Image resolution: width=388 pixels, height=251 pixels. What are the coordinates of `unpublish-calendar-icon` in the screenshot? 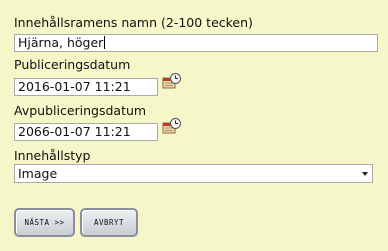 It's located at (172, 127).